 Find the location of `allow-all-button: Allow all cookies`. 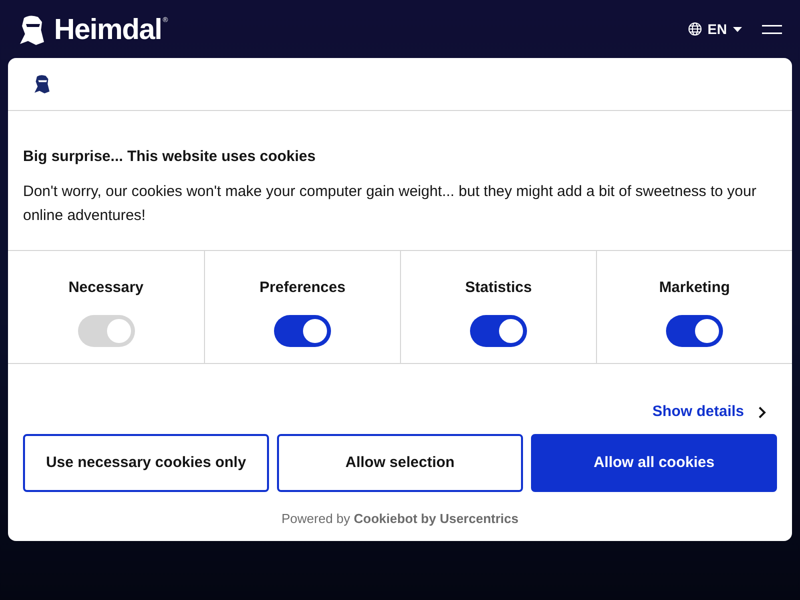

allow-all-button: Allow all cookies is located at coordinates (654, 463).